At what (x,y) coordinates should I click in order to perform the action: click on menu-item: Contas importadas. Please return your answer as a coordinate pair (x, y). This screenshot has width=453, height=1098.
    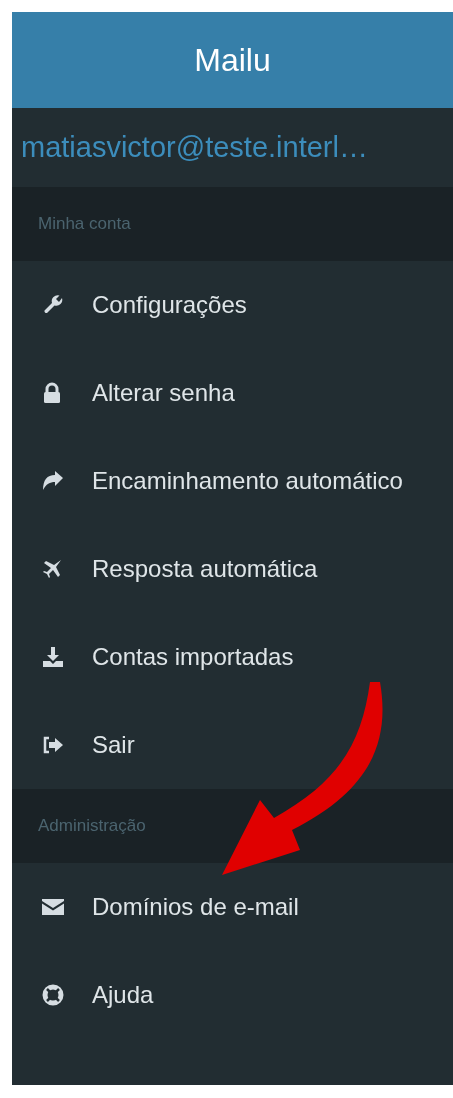
    Looking at the image, I should click on (232, 657).